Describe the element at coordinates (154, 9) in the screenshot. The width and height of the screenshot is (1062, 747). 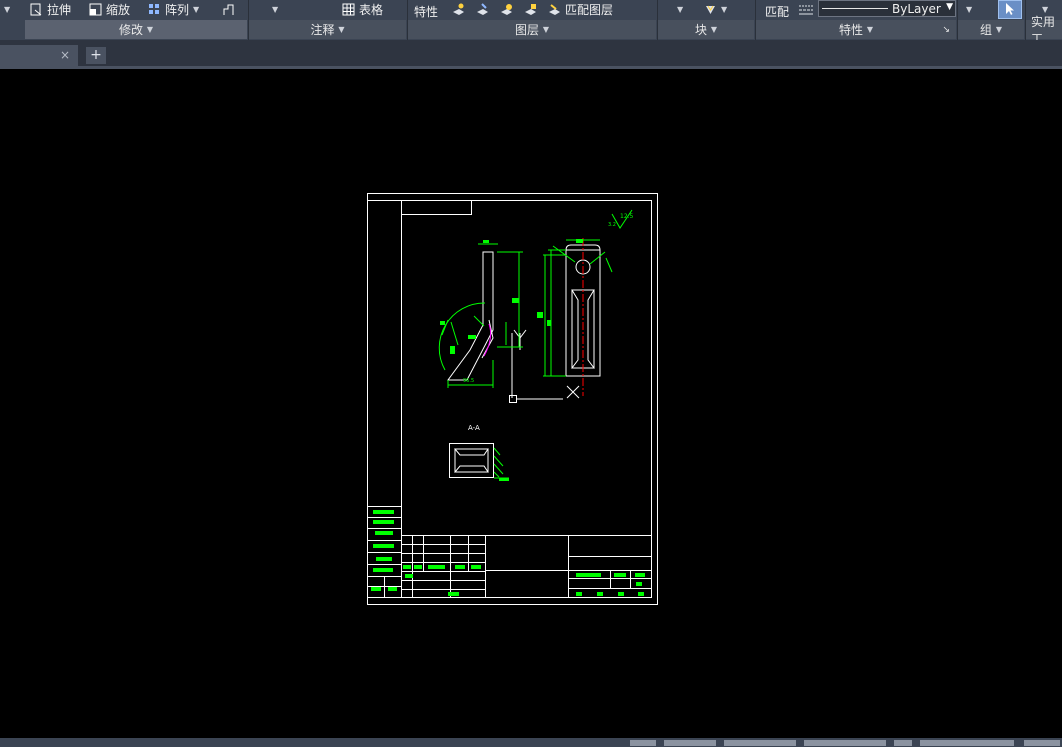
I see `array-icon` at that location.